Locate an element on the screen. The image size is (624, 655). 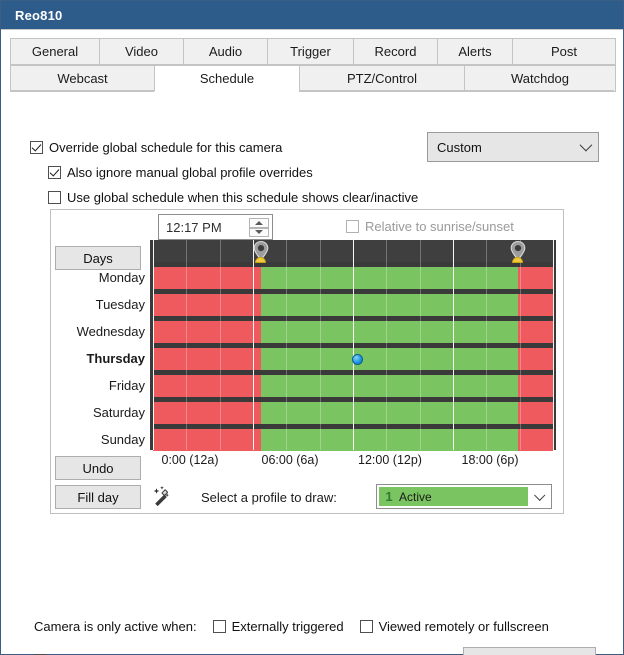
schedule-row-saturday is located at coordinates (353, 413).